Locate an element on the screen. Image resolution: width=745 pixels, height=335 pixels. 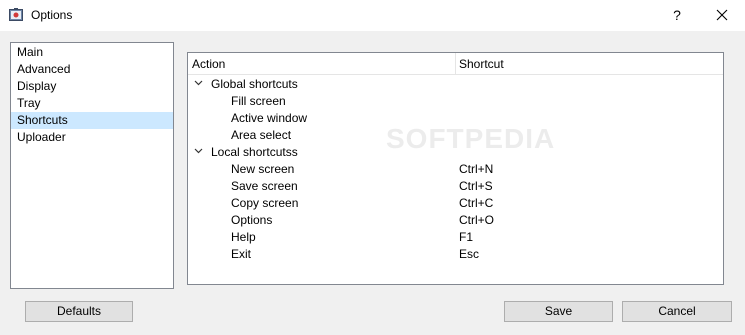
action-label: Options is located at coordinates (252, 220).